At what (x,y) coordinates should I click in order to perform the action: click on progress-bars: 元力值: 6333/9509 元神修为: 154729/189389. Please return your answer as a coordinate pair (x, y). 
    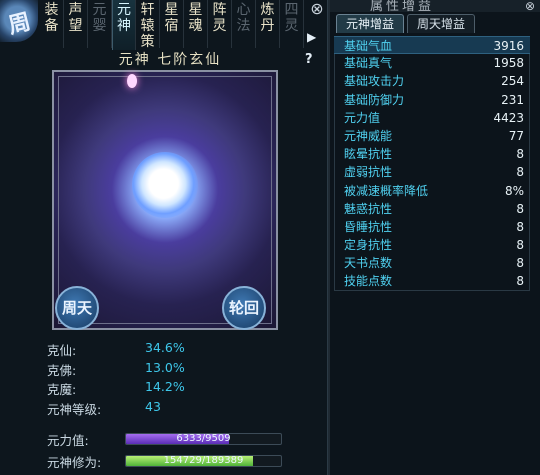
    Looking at the image, I should click on (172, 450).